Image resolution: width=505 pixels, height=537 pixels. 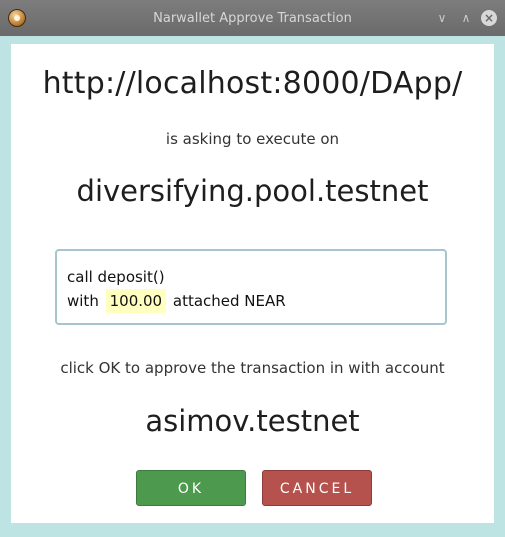 What do you see at coordinates (489, 18) in the screenshot?
I see `close-icon: ×` at bounding box center [489, 18].